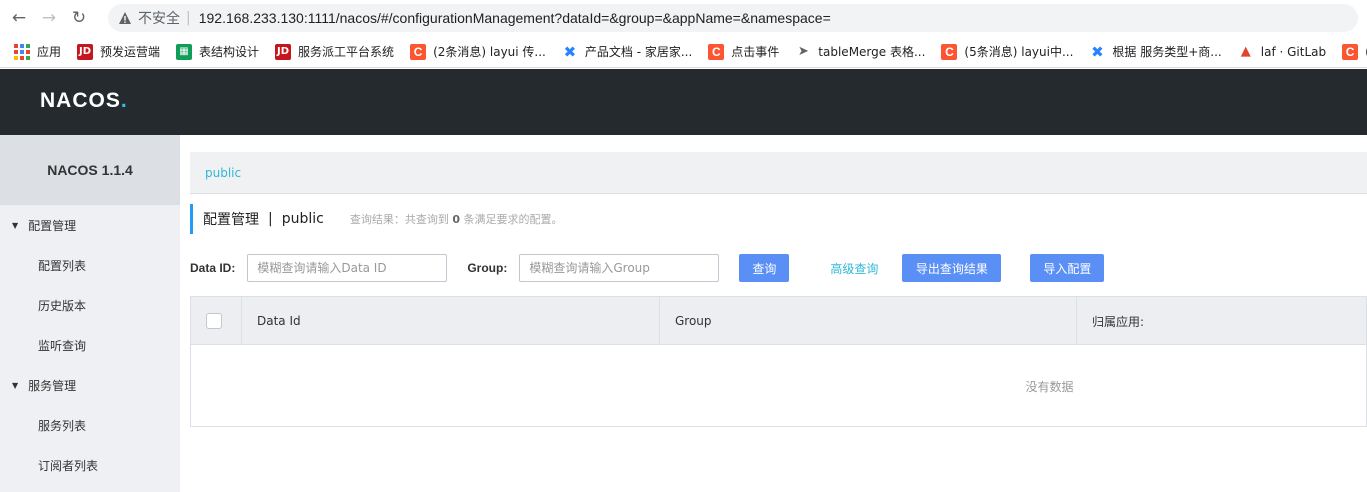 The height and width of the screenshot is (492, 1367). I want to click on send-icon: ➤, so click(803, 51).